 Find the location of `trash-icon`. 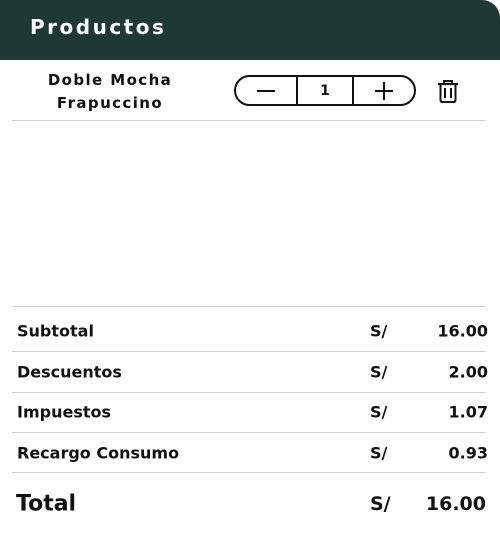

trash-icon is located at coordinates (448, 91).